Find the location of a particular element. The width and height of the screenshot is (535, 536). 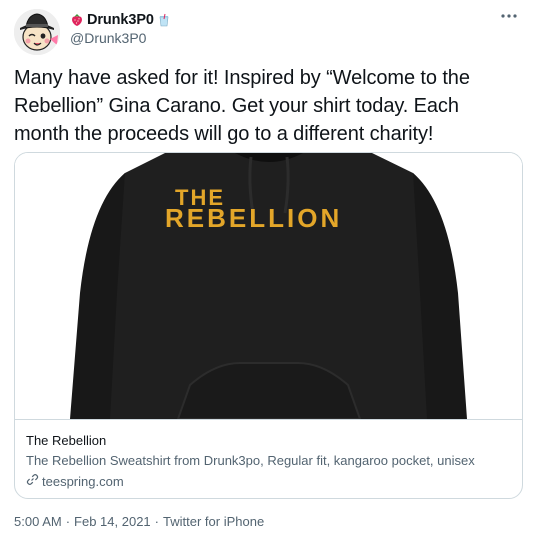

card-title: The Rebellion is located at coordinates (66, 440).